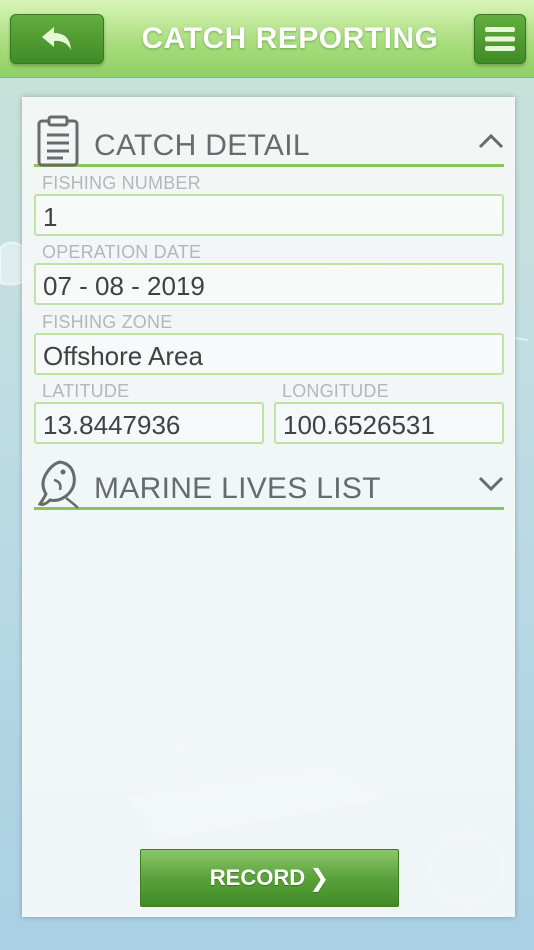 Image resolution: width=534 pixels, height=950 pixels. What do you see at coordinates (389, 423) in the screenshot?
I see `longitude-field: 100.6526531` at bounding box center [389, 423].